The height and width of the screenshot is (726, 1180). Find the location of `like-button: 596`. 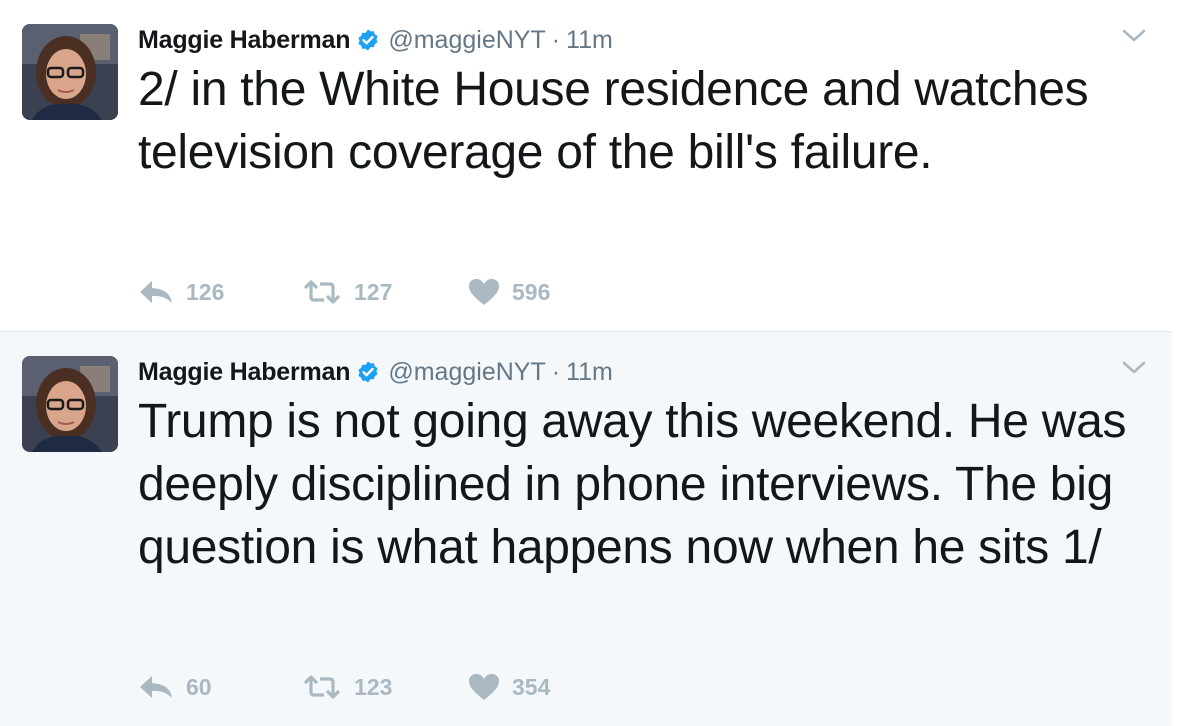

like-button: 596 is located at coordinates (538, 292).